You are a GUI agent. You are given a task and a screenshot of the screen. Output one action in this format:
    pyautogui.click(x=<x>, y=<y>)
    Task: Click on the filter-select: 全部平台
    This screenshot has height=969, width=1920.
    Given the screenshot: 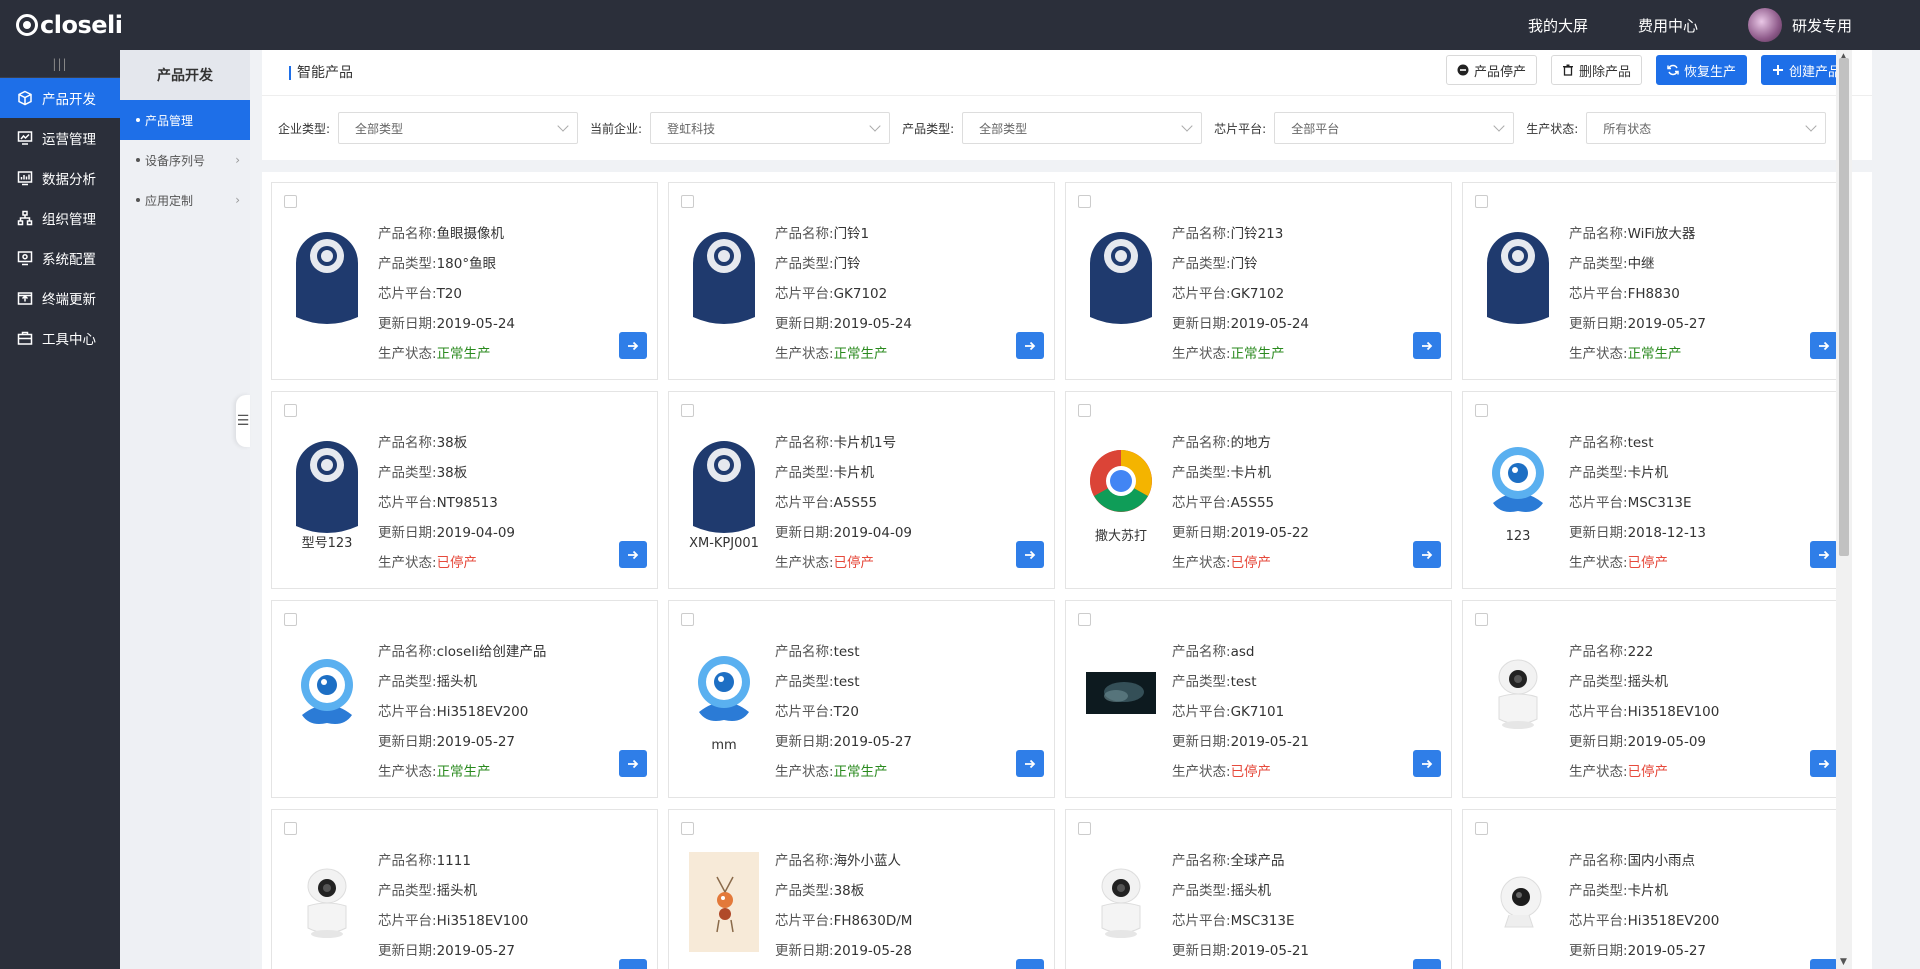 What is the action you would take?
    pyautogui.click(x=1394, y=128)
    